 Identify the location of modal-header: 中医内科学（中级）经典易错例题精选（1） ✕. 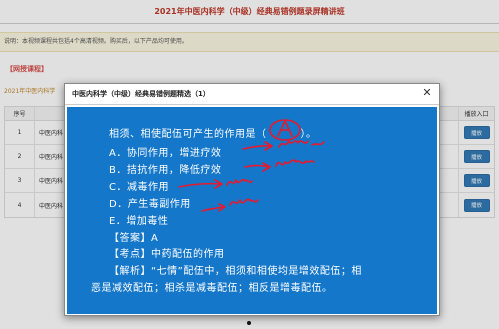
(252, 94).